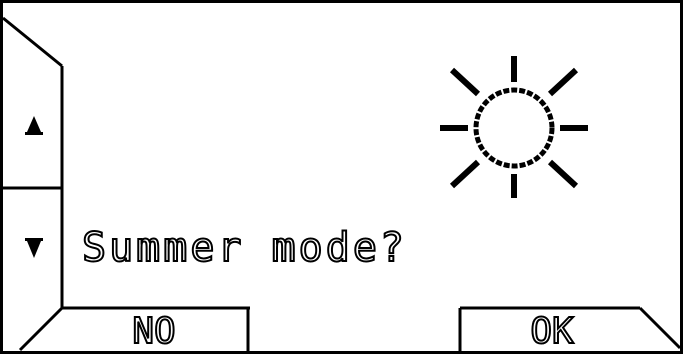 The image size is (683, 354). I want to click on arrow-up-icon, so click(34, 128).